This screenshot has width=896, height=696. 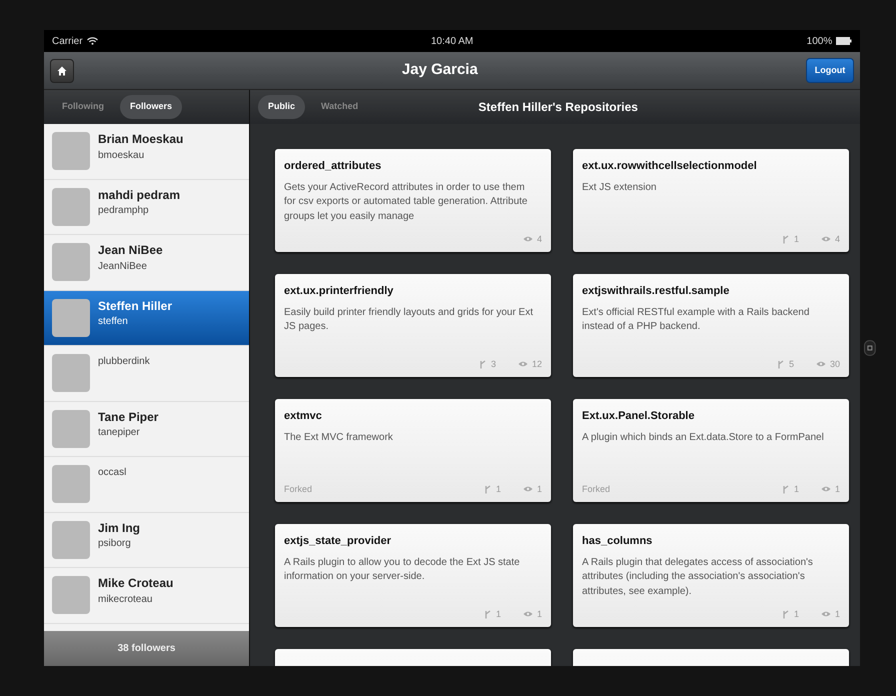 What do you see at coordinates (124, 211) in the screenshot?
I see `user-login: pedramphp` at bounding box center [124, 211].